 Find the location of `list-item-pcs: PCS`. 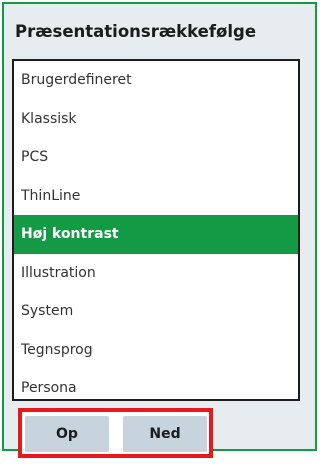

list-item-pcs: PCS is located at coordinates (156, 157).